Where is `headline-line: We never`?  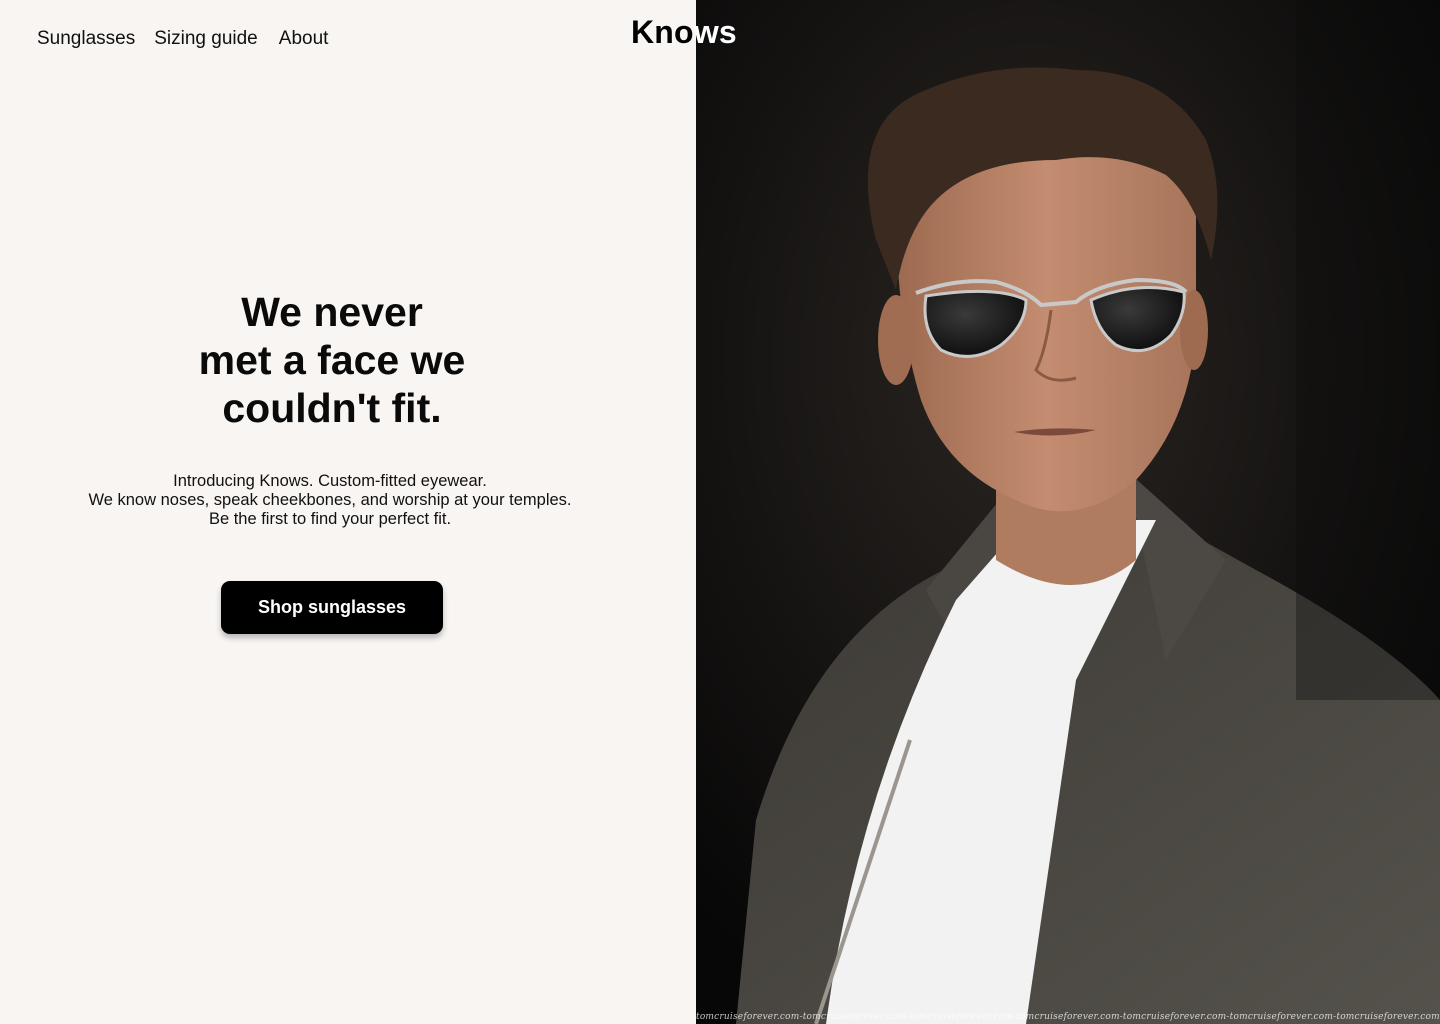 headline-line: We never is located at coordinates (332, 312).